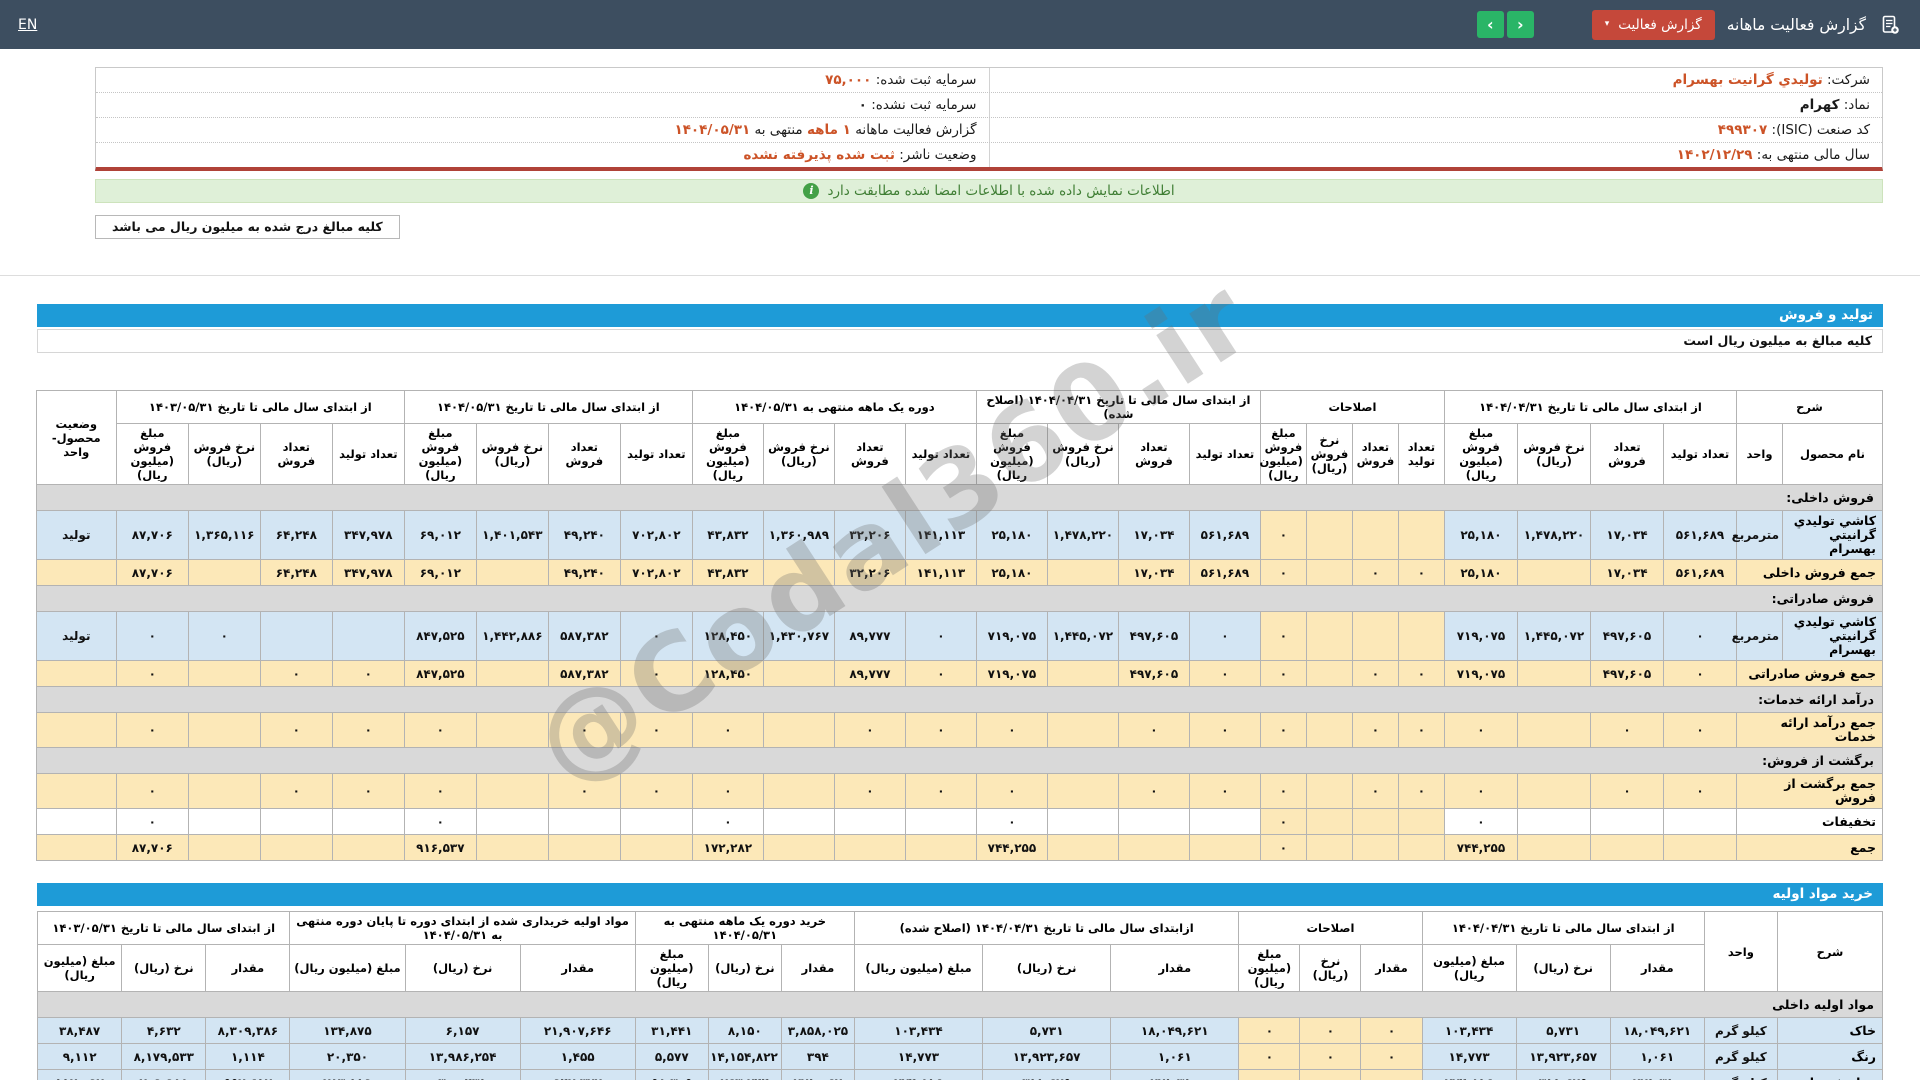 This screenshot has height=1080, width=1920. Describe the element at coordinates (913, 130) in the screenshot. I see `info-text: گزارش فعالیت ماهانه` at that location.